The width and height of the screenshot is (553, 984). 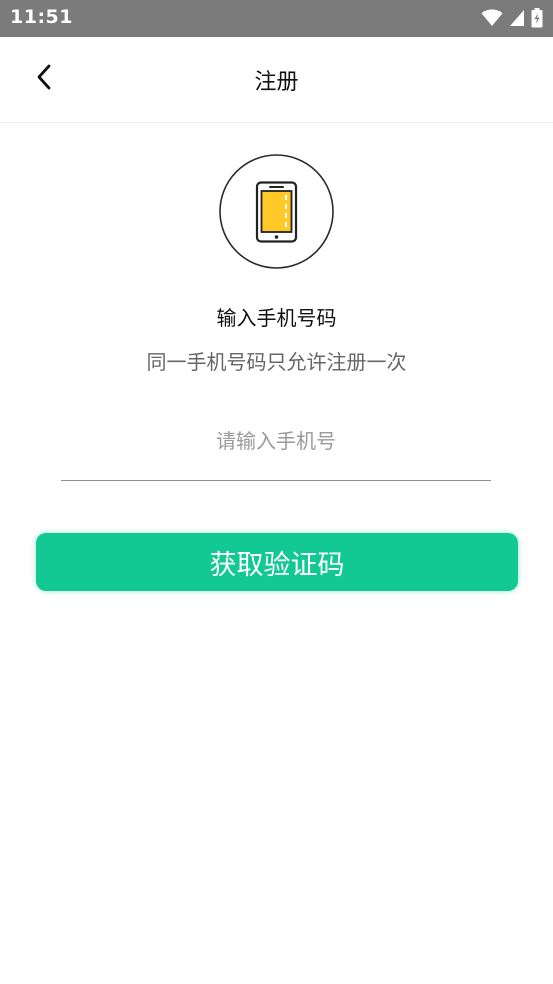 I want to click on battery-icon, so click(x=537, y=18).